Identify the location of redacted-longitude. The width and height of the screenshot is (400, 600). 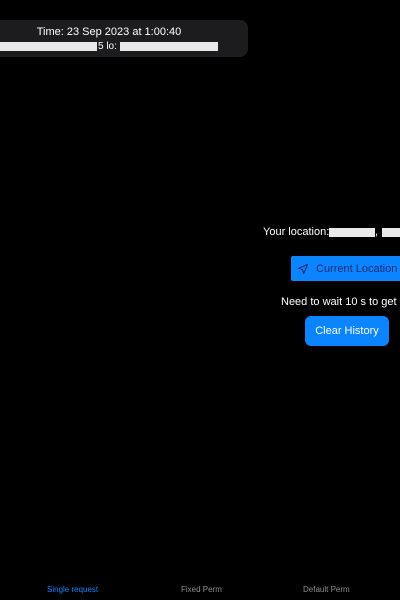
(169, 46).